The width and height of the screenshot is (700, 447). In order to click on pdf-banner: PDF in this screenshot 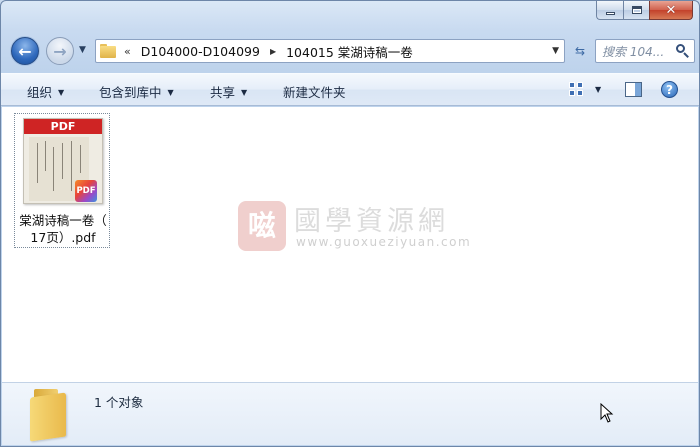, I will do `click(63, 126)`.